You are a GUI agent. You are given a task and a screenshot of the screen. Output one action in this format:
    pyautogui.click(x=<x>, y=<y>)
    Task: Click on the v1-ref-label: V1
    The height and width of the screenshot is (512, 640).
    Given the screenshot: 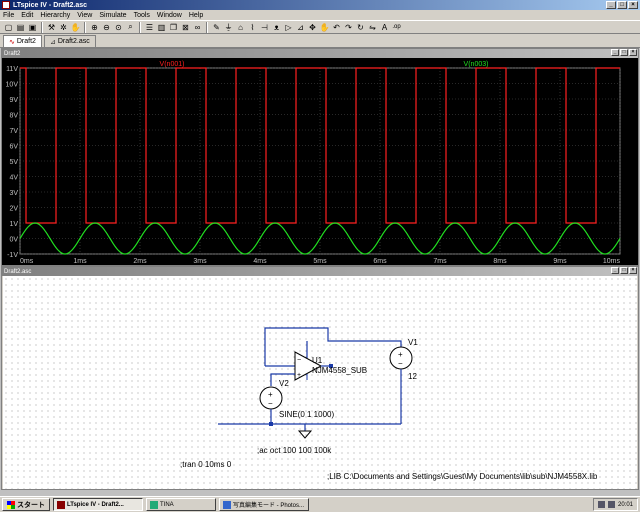 What is the action you would take?
    pyautogui.click(x=413, y=342)
    